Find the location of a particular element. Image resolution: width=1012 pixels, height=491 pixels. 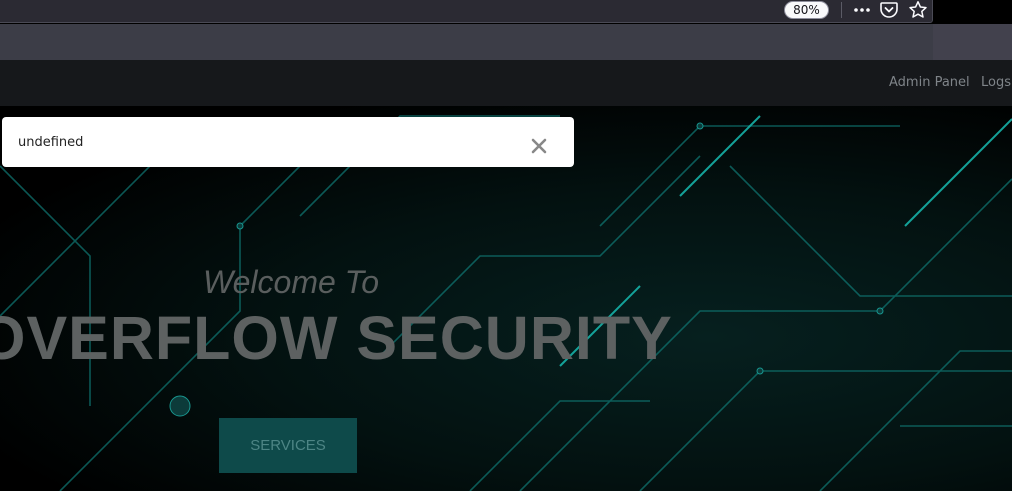

nav-link-admin-panel: Admin Panel is located at coordinates (929, 82).